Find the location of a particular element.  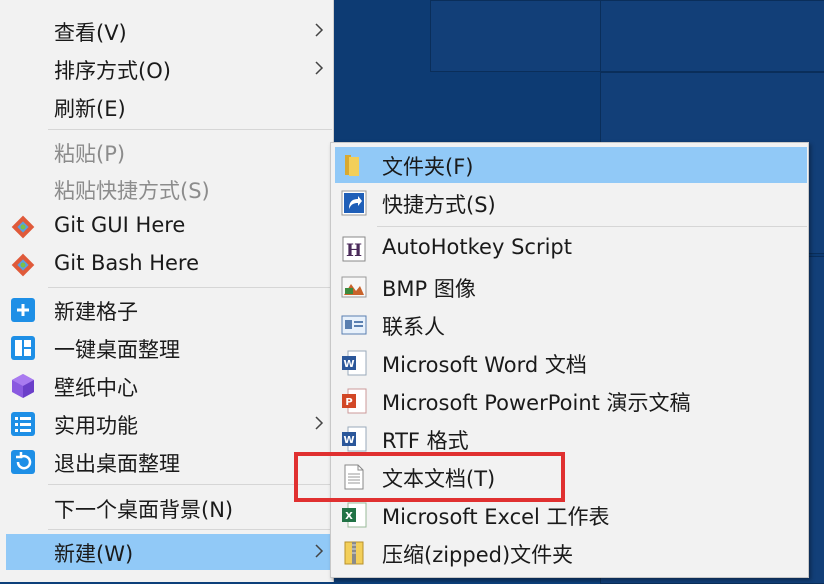

exit-icon is located at coordinates (23, 462).